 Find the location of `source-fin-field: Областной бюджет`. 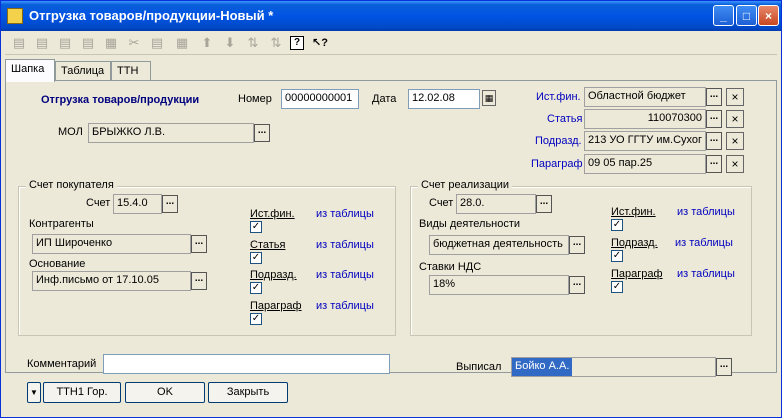

source-fin-field: Областной бюджет is located at coordinates (645, 97).